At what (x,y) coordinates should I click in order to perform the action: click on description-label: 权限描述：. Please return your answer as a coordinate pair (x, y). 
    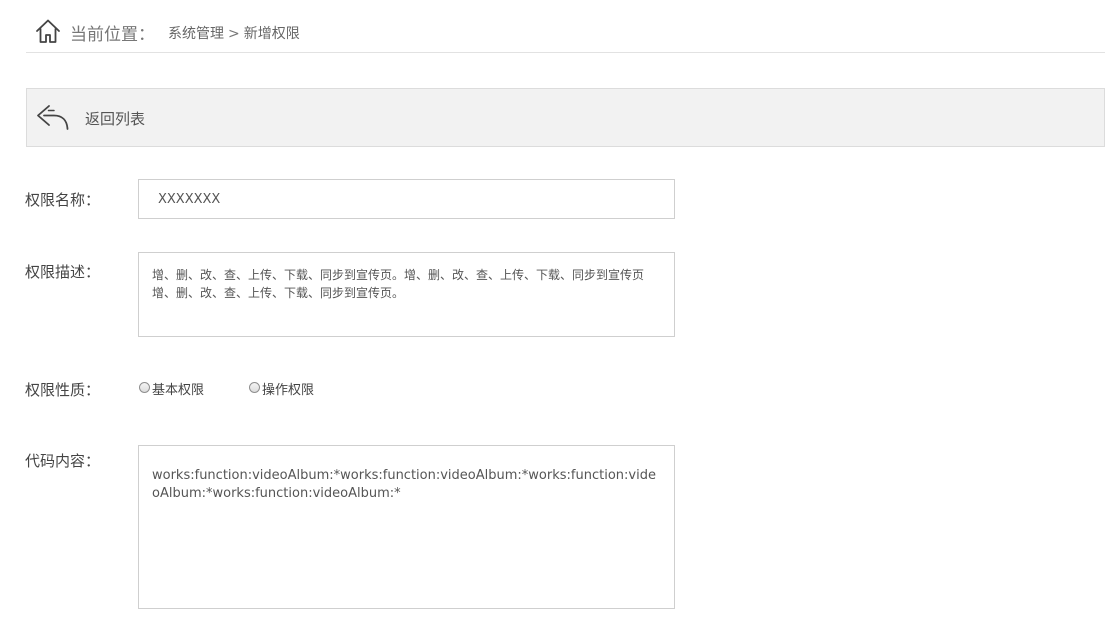
    Looking at the image, I should click on (63, 272).